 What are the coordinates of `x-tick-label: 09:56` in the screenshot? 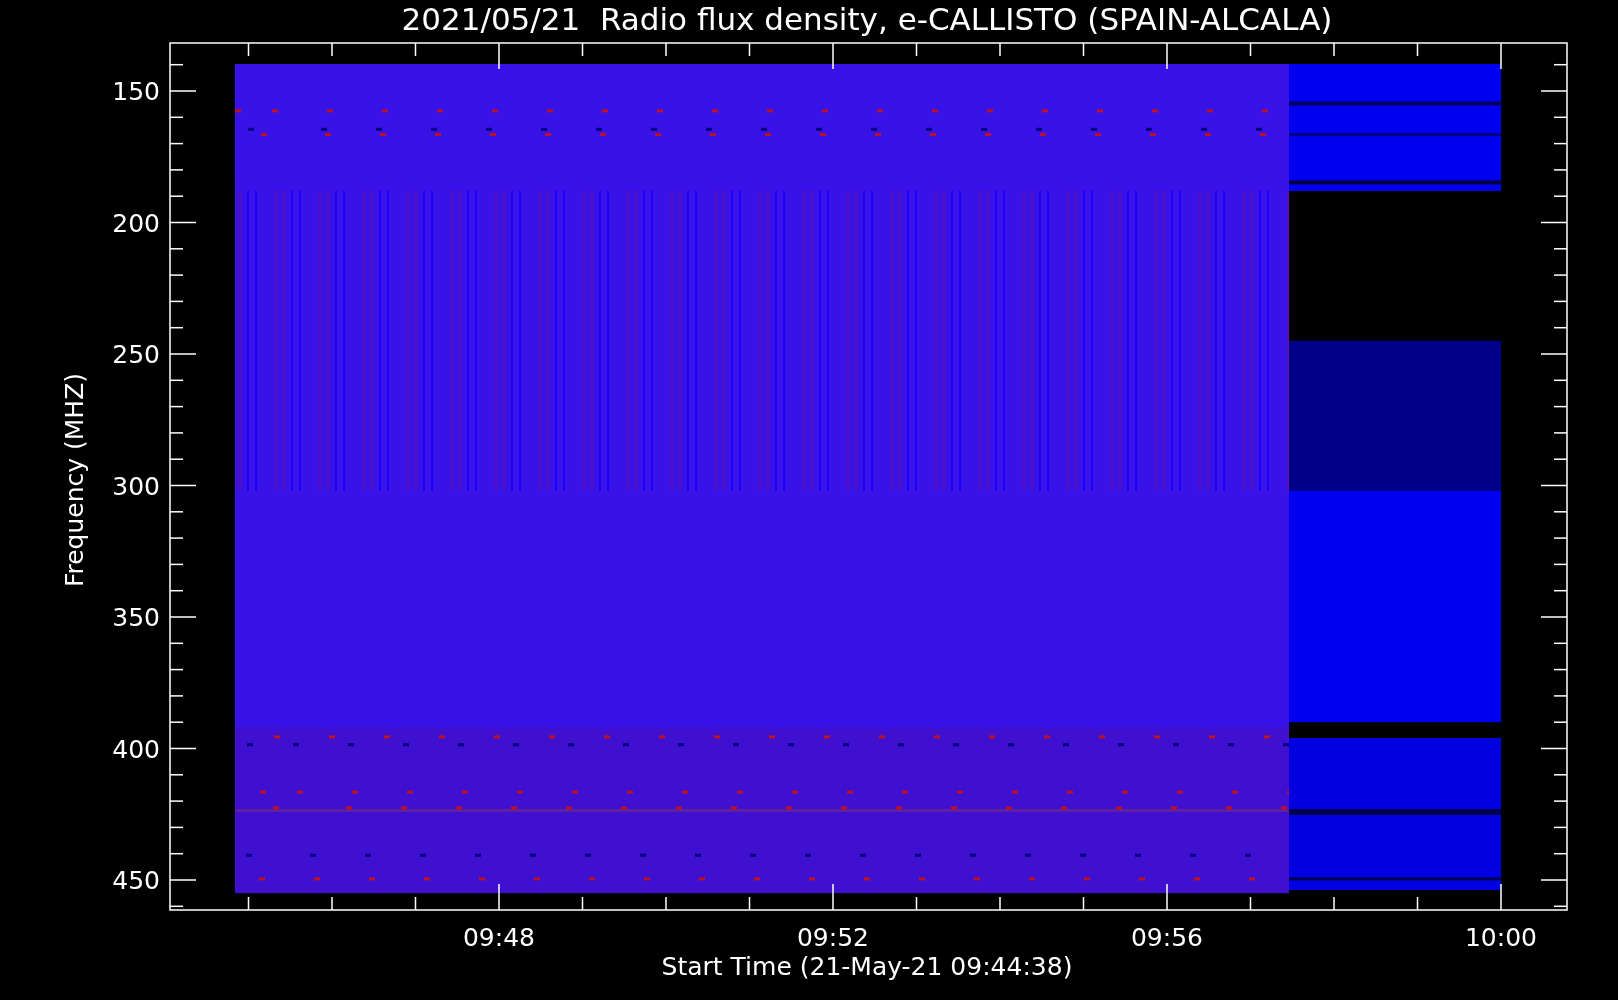 It's located at (1167, 937).